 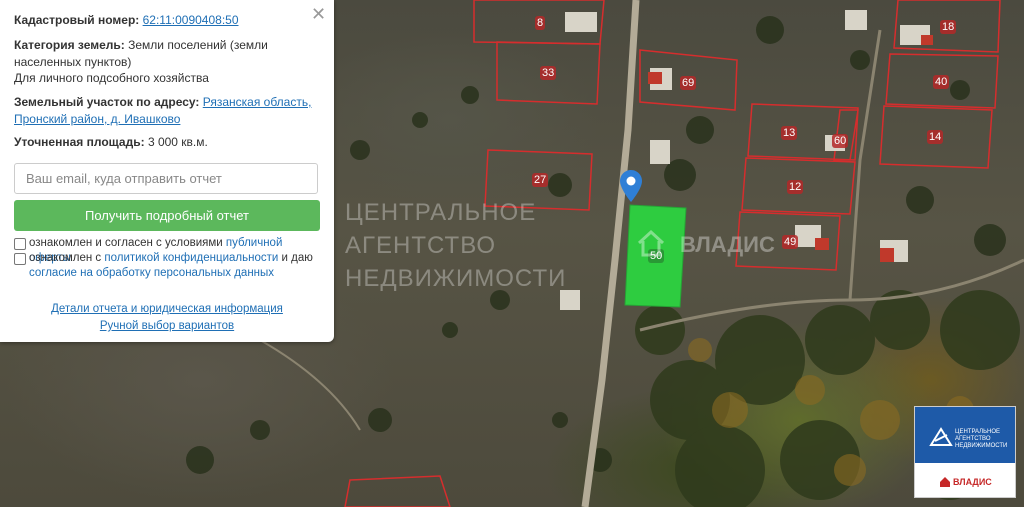 I want to click on details-link: Детали отчета и юридическая информация, so click(x=167, y=309).